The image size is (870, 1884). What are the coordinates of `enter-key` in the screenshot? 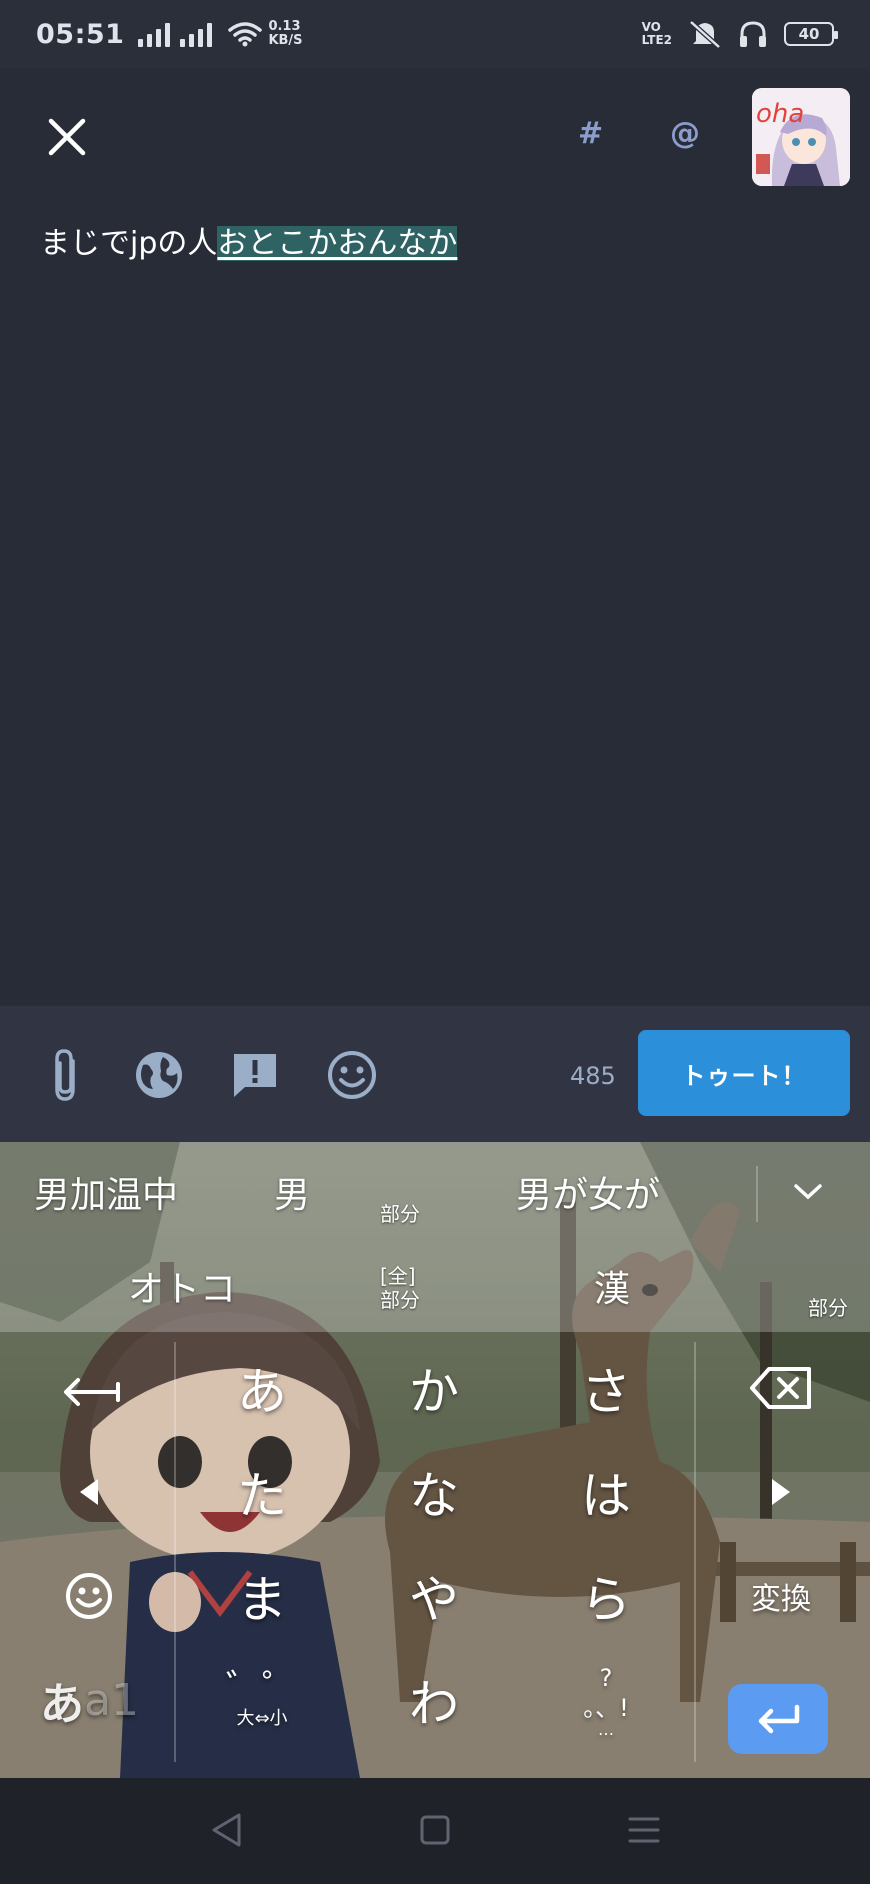 It's located at (778, 1719).